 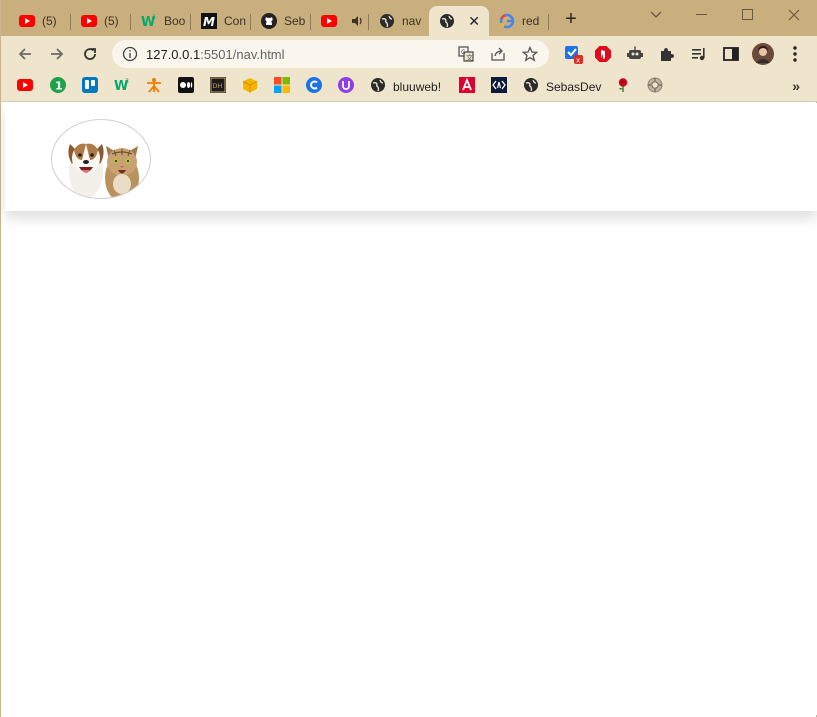 I want to click on cat-image, so click(x=122, y=172).